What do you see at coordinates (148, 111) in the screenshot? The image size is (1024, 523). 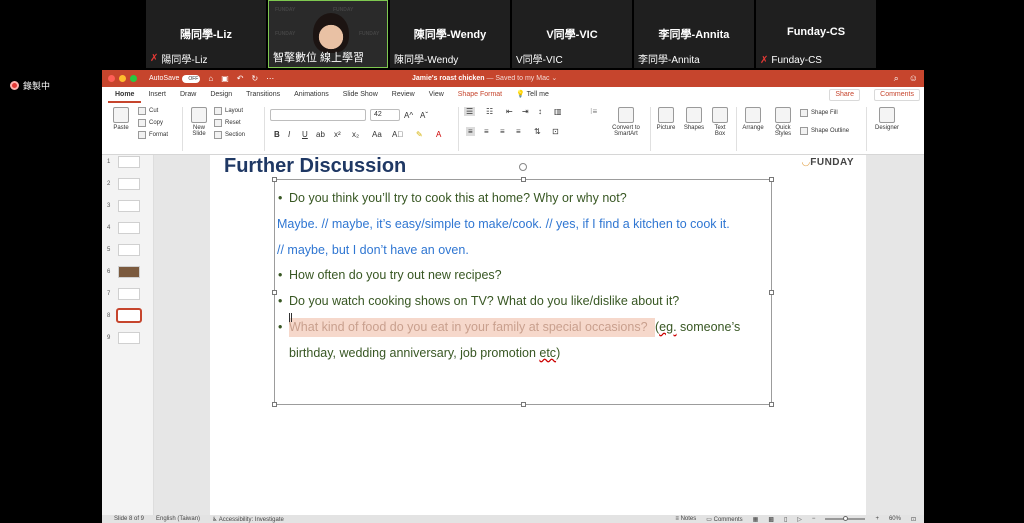 I see `cut-button: Cut` at bounding box center [148, 111].